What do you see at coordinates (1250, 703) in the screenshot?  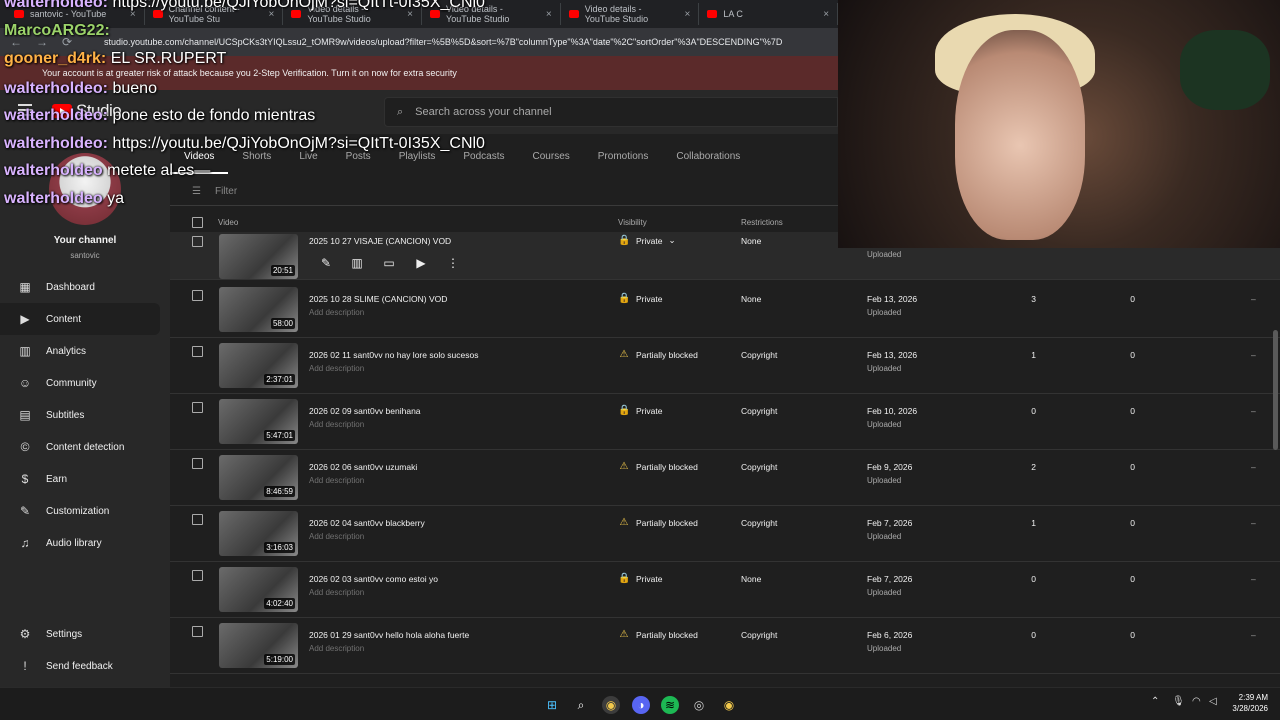 I see `system-clock: 2:39 AM 3/28/2026` at bounding box center [1250, 703].